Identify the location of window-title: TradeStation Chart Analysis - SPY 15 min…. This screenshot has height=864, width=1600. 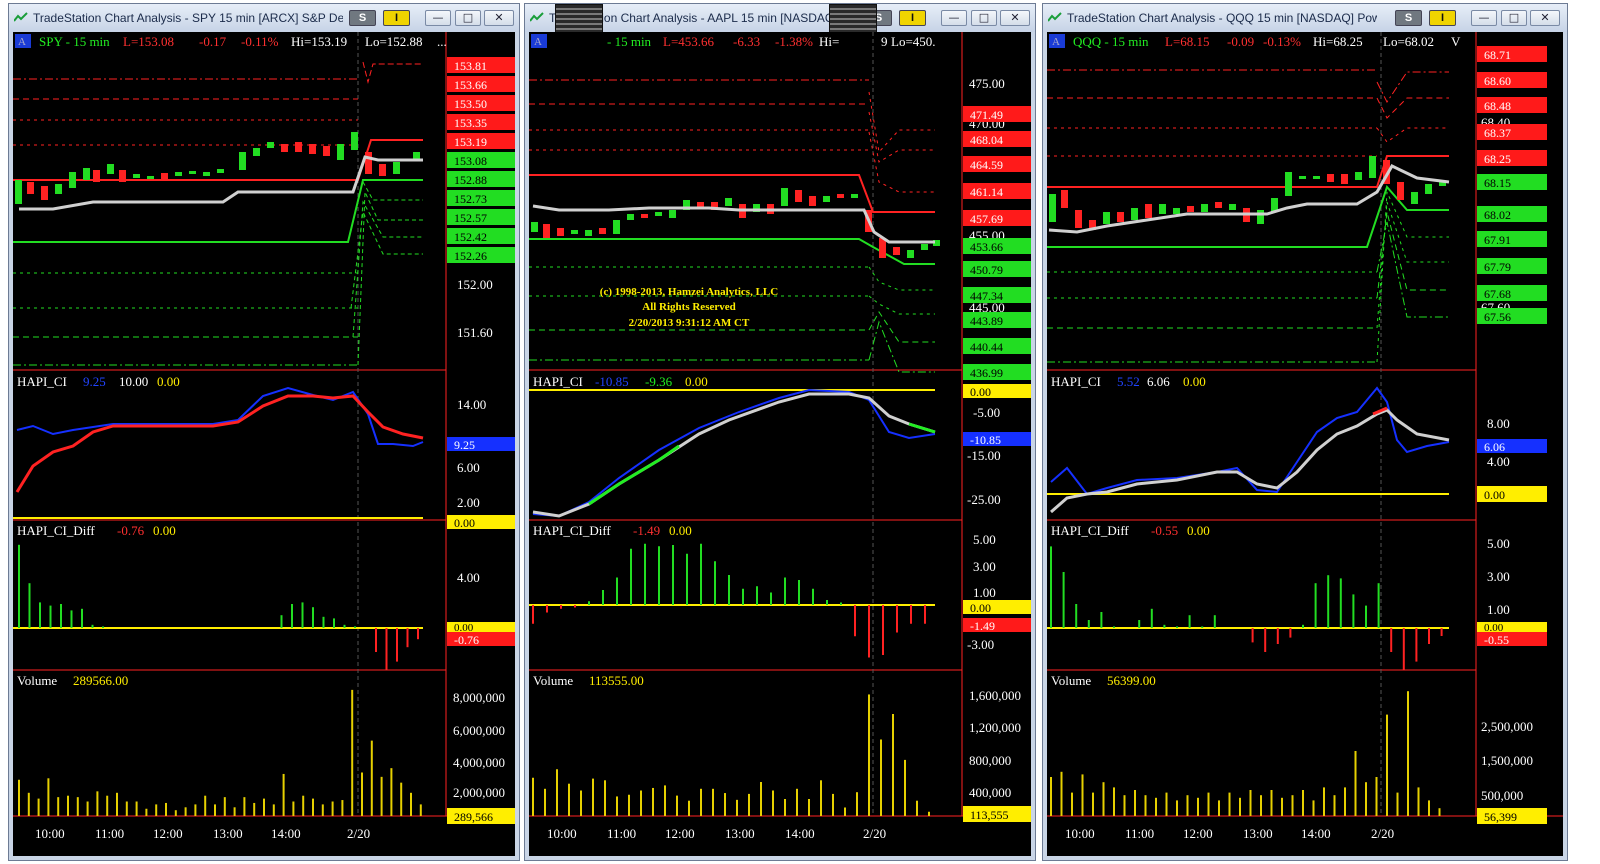
(188, 18).